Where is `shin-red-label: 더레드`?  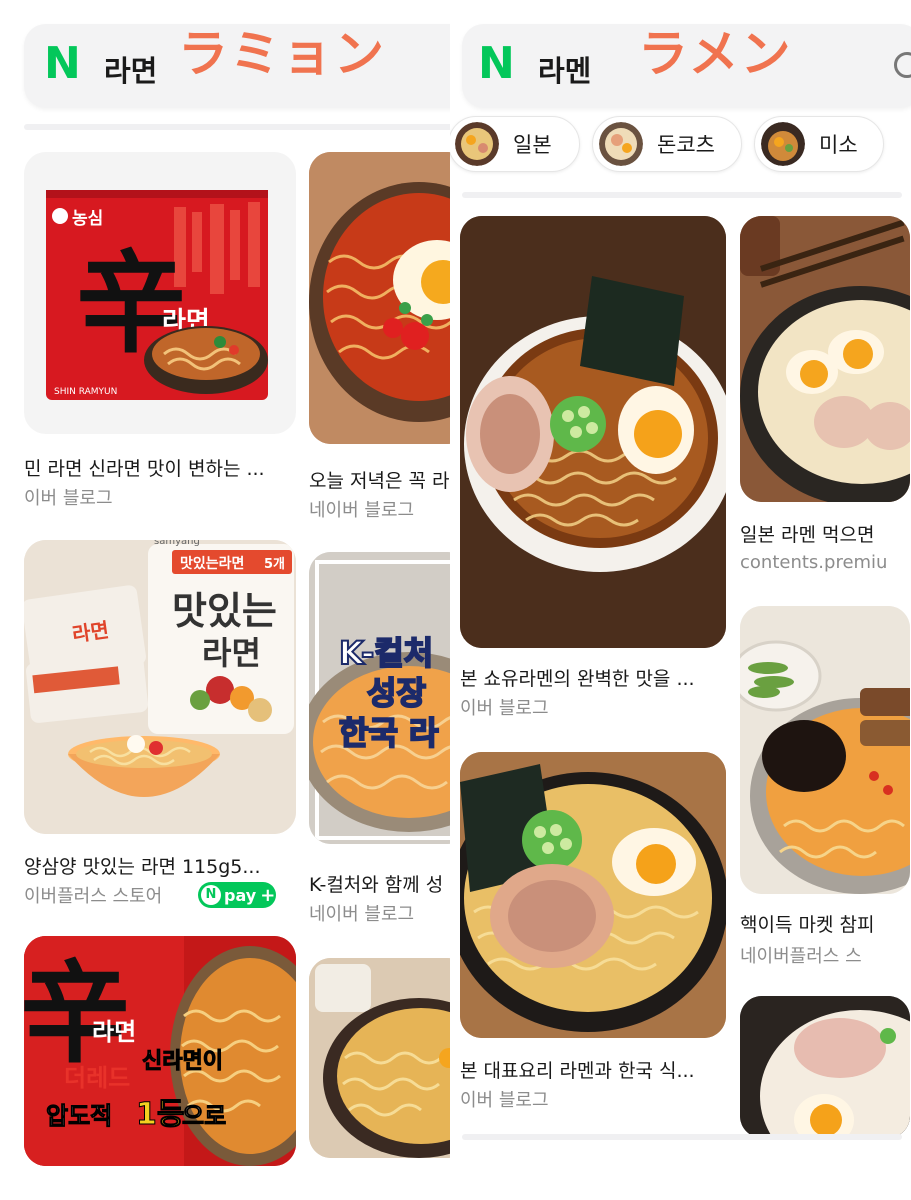
shin-red-label: 더레드 is located at coordinates (97, 1078).